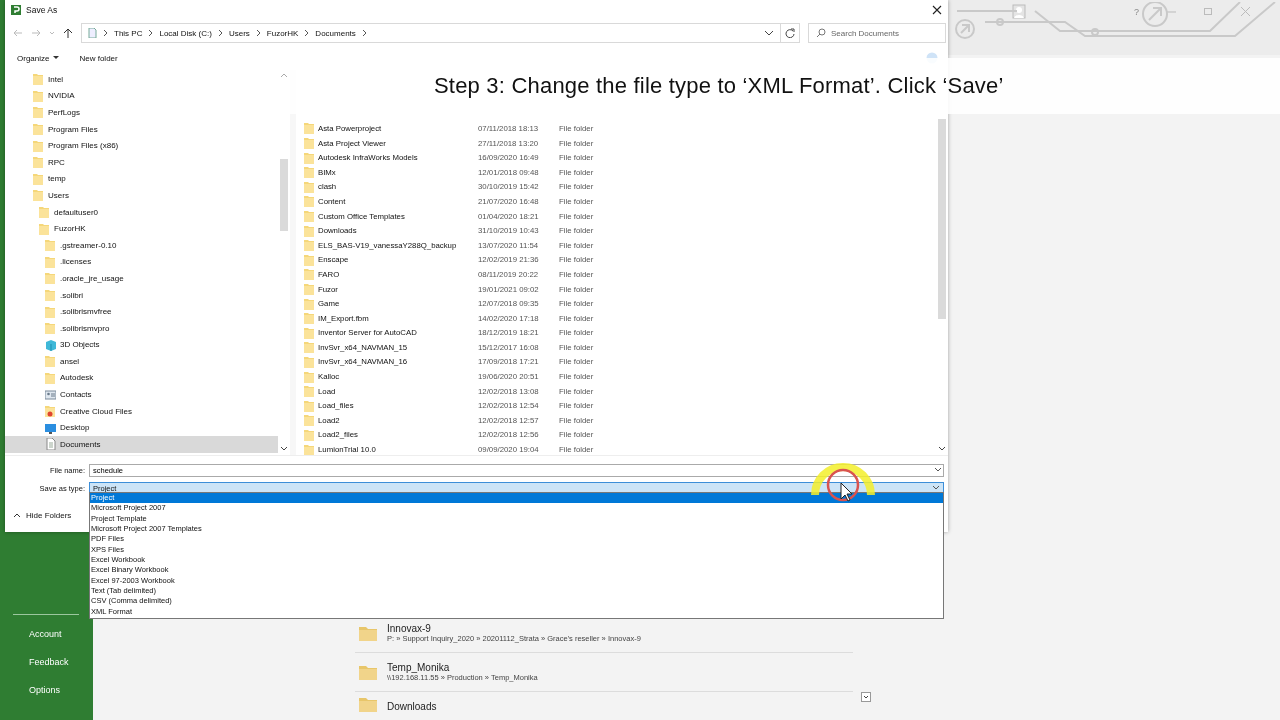  Describe the element at coordinates (98, 58) in the screenshot. I see `new-folder-button: New folder` at that location.